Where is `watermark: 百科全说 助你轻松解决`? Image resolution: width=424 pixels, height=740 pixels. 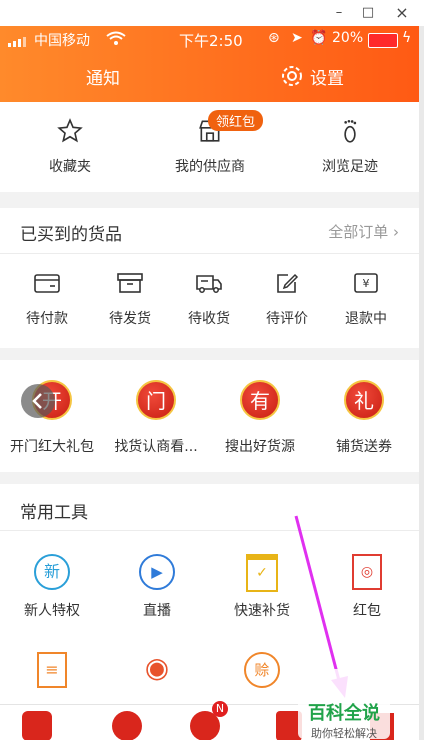
watermark: 百科全说 助你轻松解决 is located at coordinates (344, 704).